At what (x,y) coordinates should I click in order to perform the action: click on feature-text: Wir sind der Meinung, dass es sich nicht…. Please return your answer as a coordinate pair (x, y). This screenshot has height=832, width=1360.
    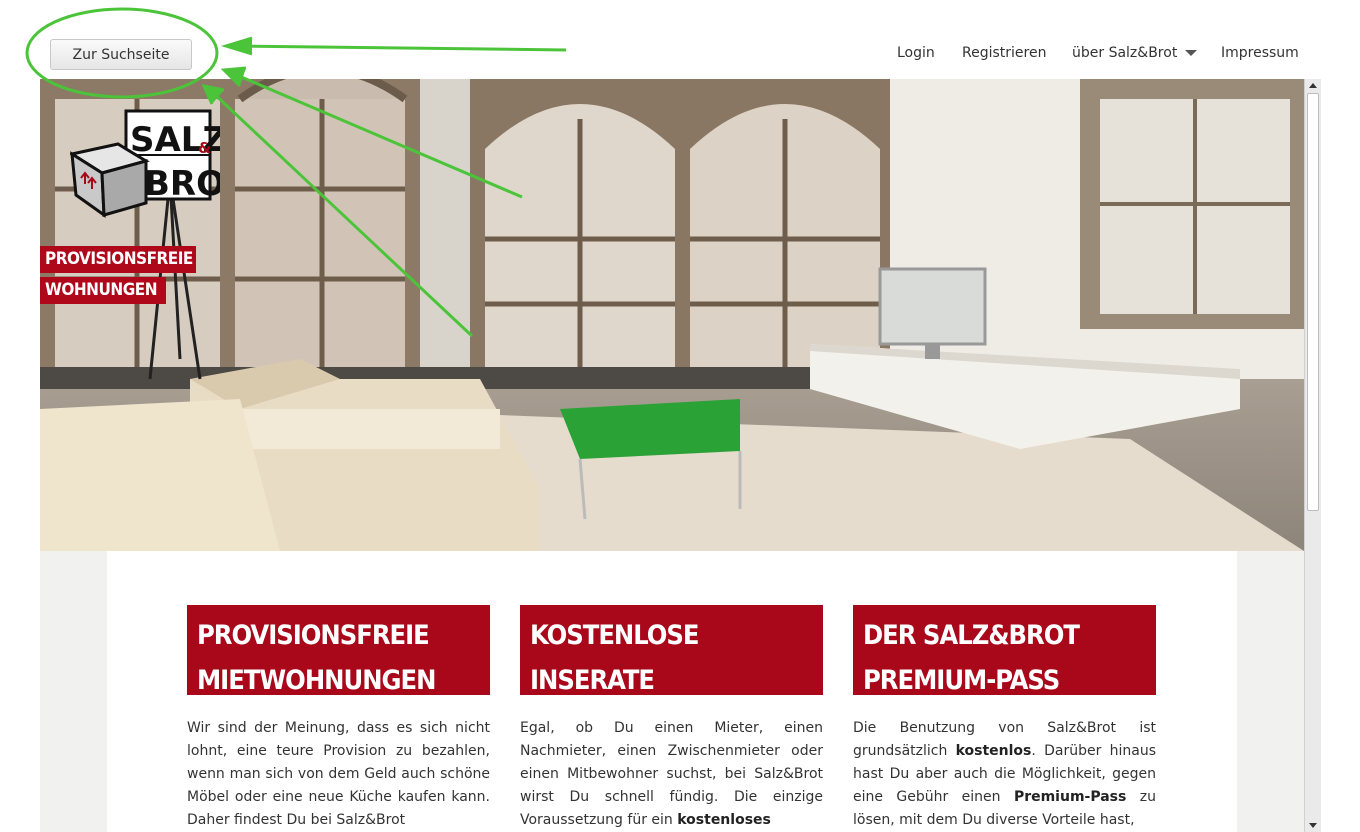
    Looking at the image, I should click on (338, 773).